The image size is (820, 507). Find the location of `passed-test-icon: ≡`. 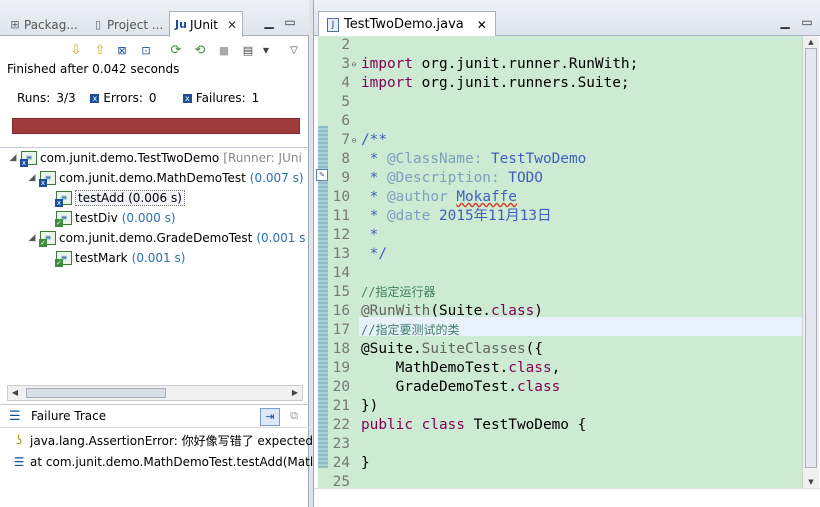

passed-test-icon: ≡ is located at coordinates (63, 219).